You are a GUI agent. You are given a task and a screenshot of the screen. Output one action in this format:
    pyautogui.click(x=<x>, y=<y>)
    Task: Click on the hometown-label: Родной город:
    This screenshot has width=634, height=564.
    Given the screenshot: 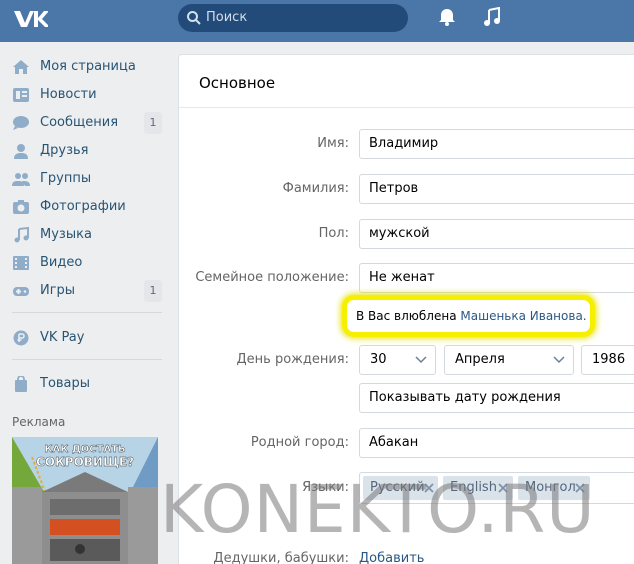 What is the action you would take?
    pyautogui.click(x=299, y=442)
    